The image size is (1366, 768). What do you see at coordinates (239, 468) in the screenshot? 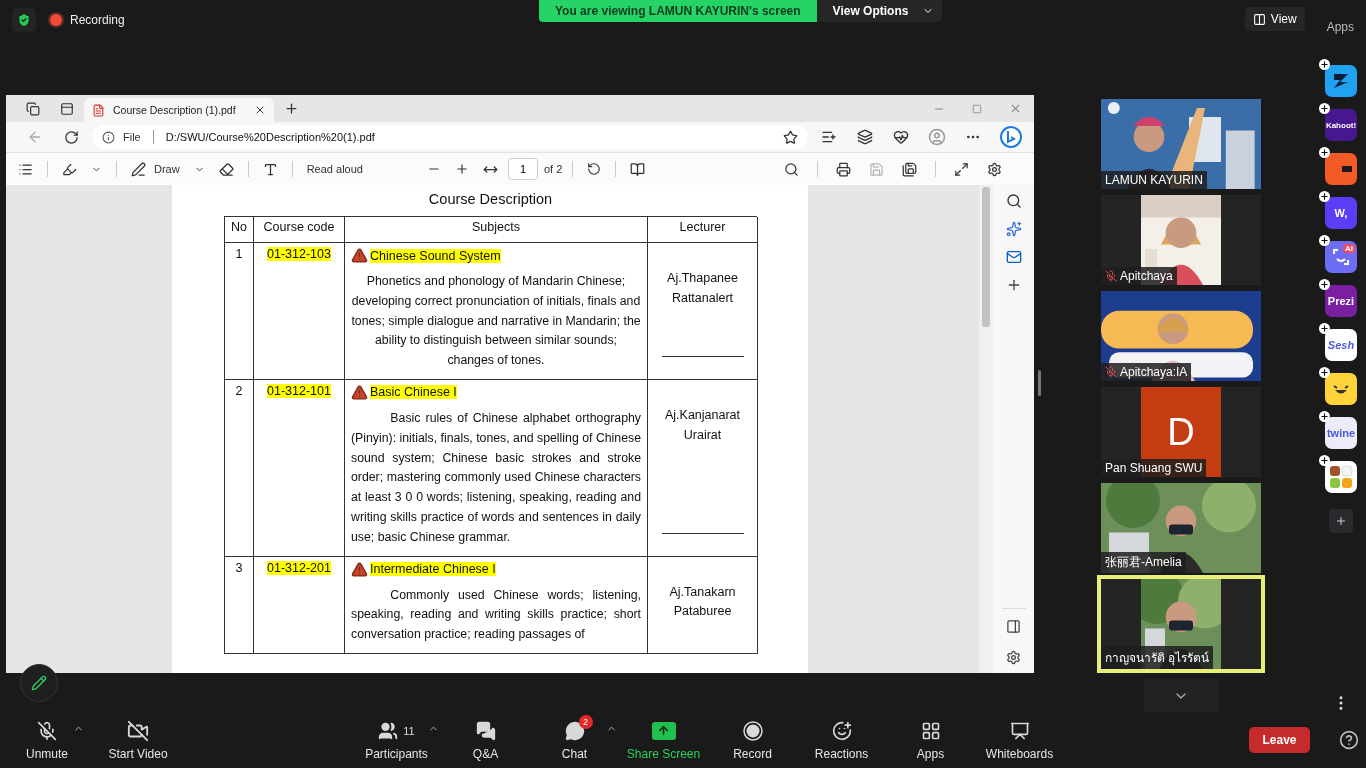
I see `table-cell: 2` at bounding box center [239, 468].